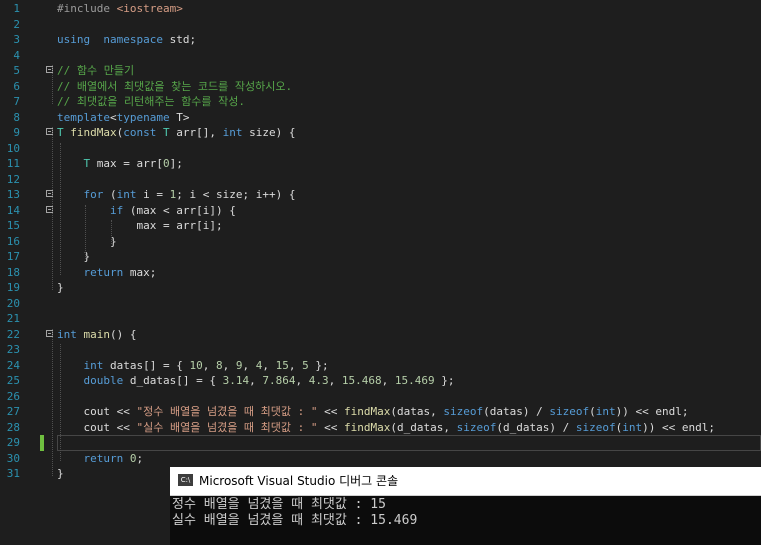 The image size is (761, 545). What do you see at coordinates (96, 70) in the screenshot?
I see `code-text: // 함수 만들기` at bounding box center [96, 70].